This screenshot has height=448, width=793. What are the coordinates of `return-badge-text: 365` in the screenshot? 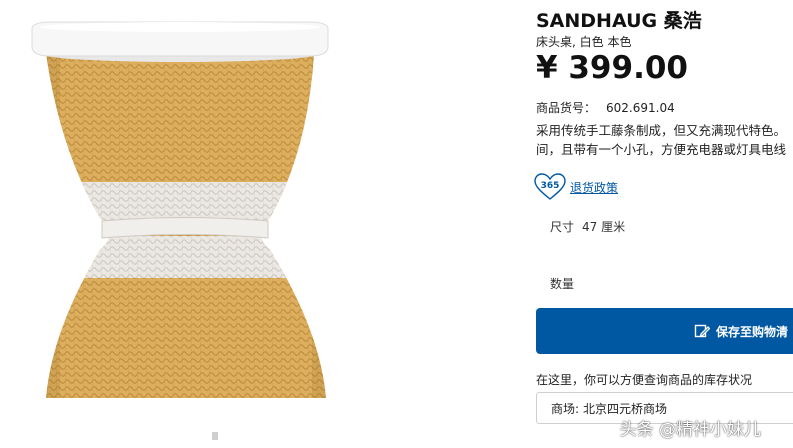 It's located at (550, 186).